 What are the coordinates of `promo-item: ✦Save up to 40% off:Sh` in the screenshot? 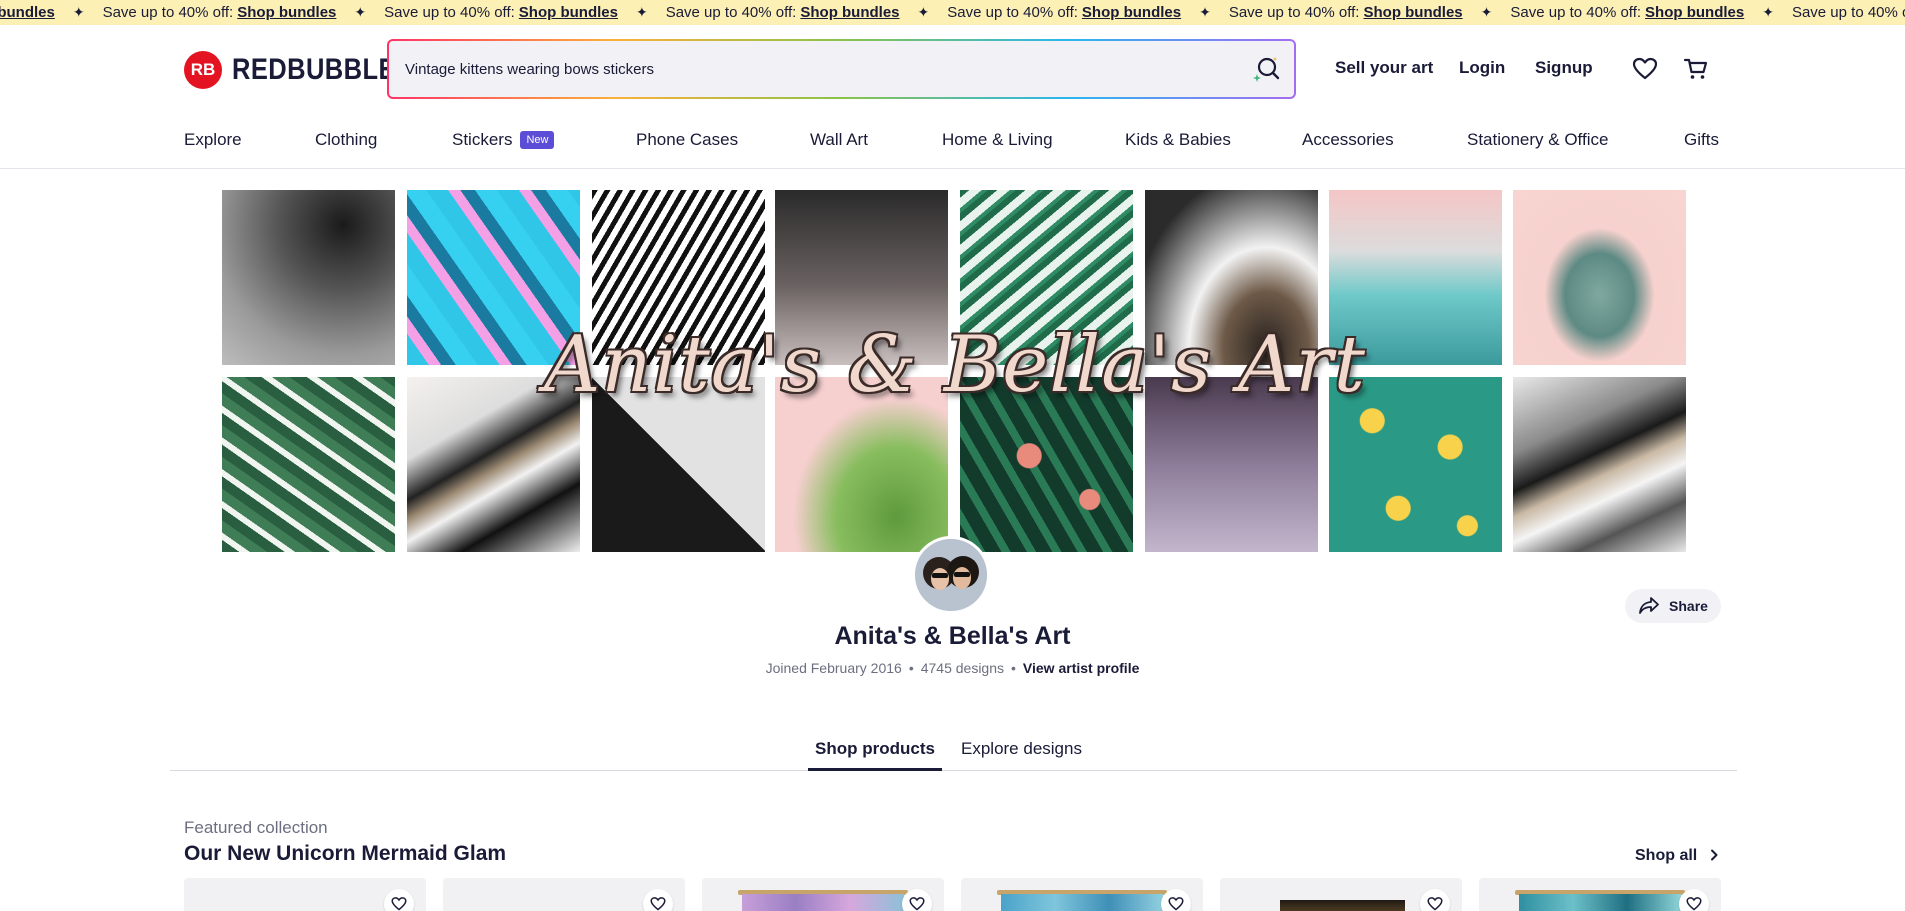 It's located at (1833, 12).